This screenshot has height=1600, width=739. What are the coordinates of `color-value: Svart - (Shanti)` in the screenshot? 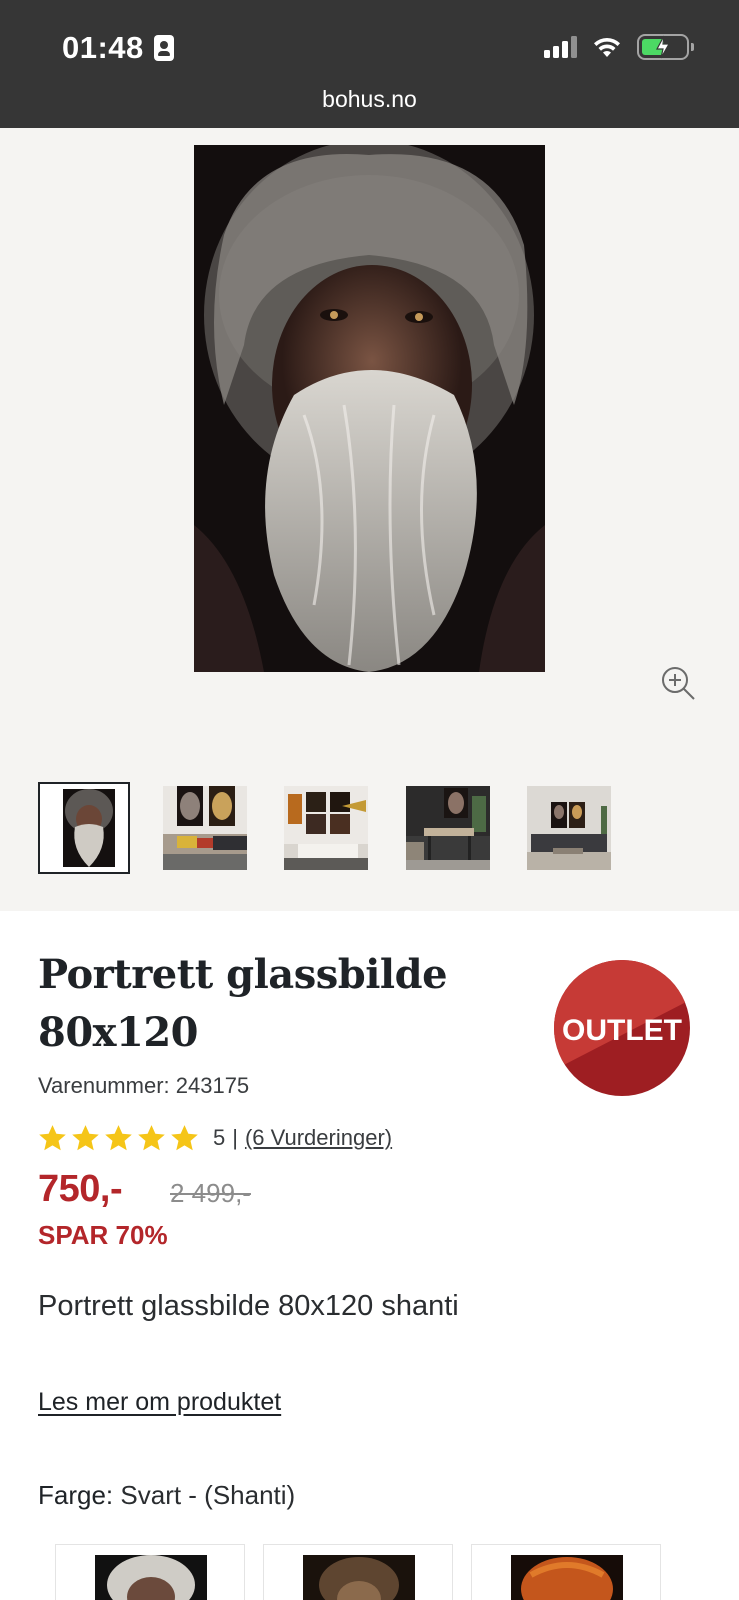 It's located at (208, 1495).